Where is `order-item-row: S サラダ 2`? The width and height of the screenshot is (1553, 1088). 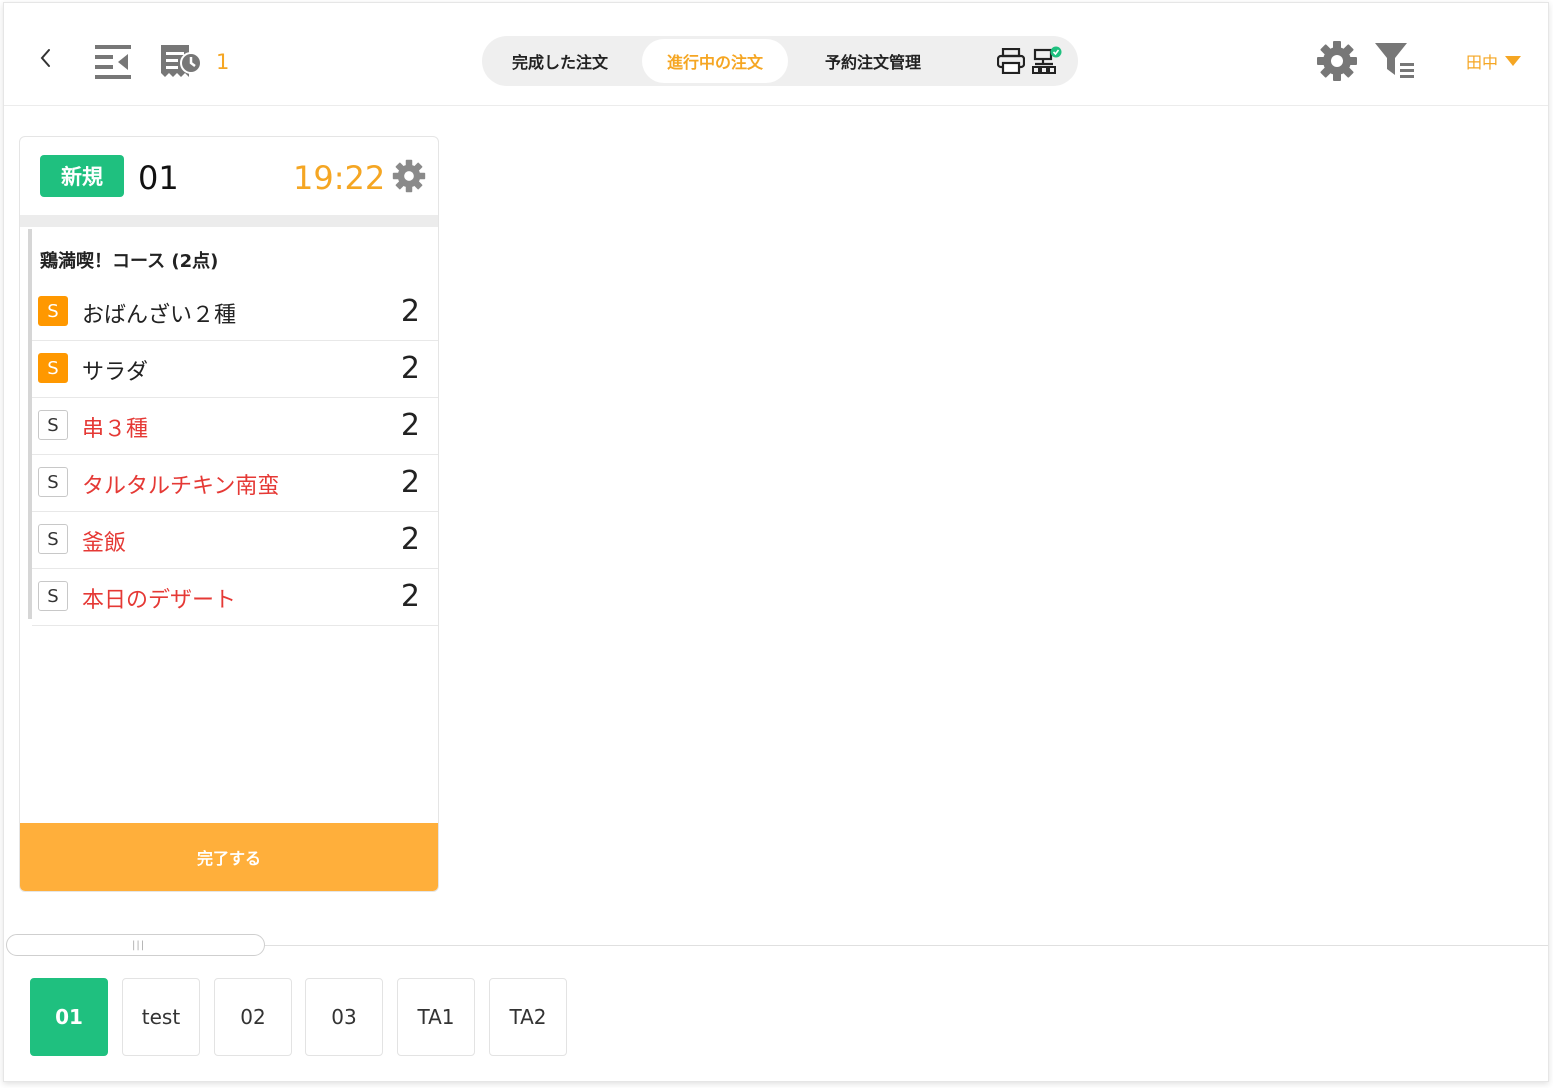
order-item-row: S サラダ 2 is located at coordinates (235, 369).